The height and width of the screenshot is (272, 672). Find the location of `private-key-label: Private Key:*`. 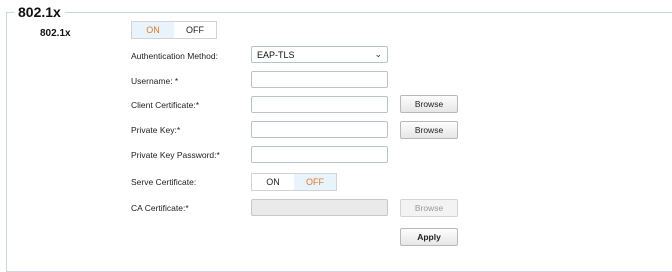

private-key-label: Private Key:* is located at coordinates (156, 130).